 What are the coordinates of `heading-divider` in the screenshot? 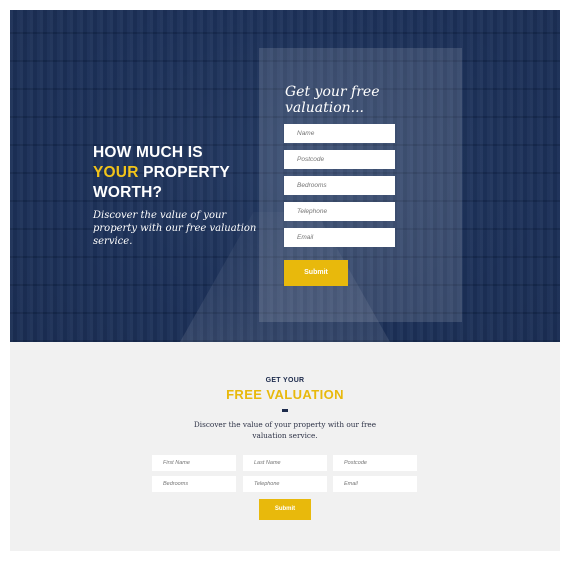 It's located at (285, 410).